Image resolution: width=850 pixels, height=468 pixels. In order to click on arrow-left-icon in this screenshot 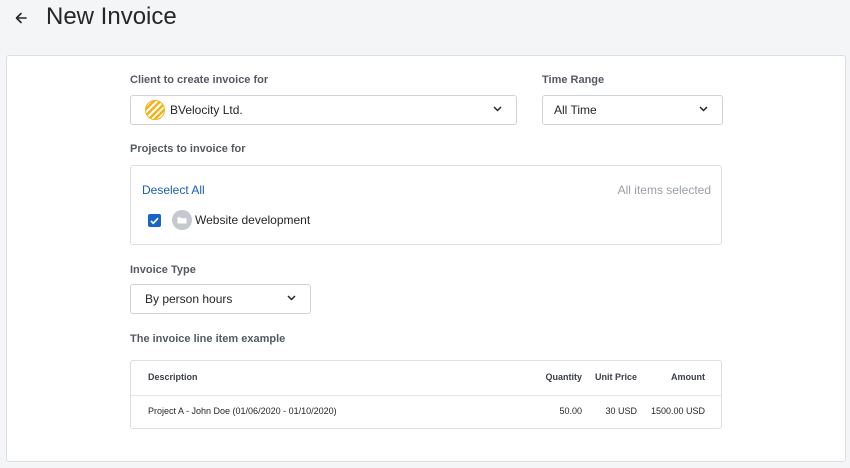, I will do `click(21, 18)`.